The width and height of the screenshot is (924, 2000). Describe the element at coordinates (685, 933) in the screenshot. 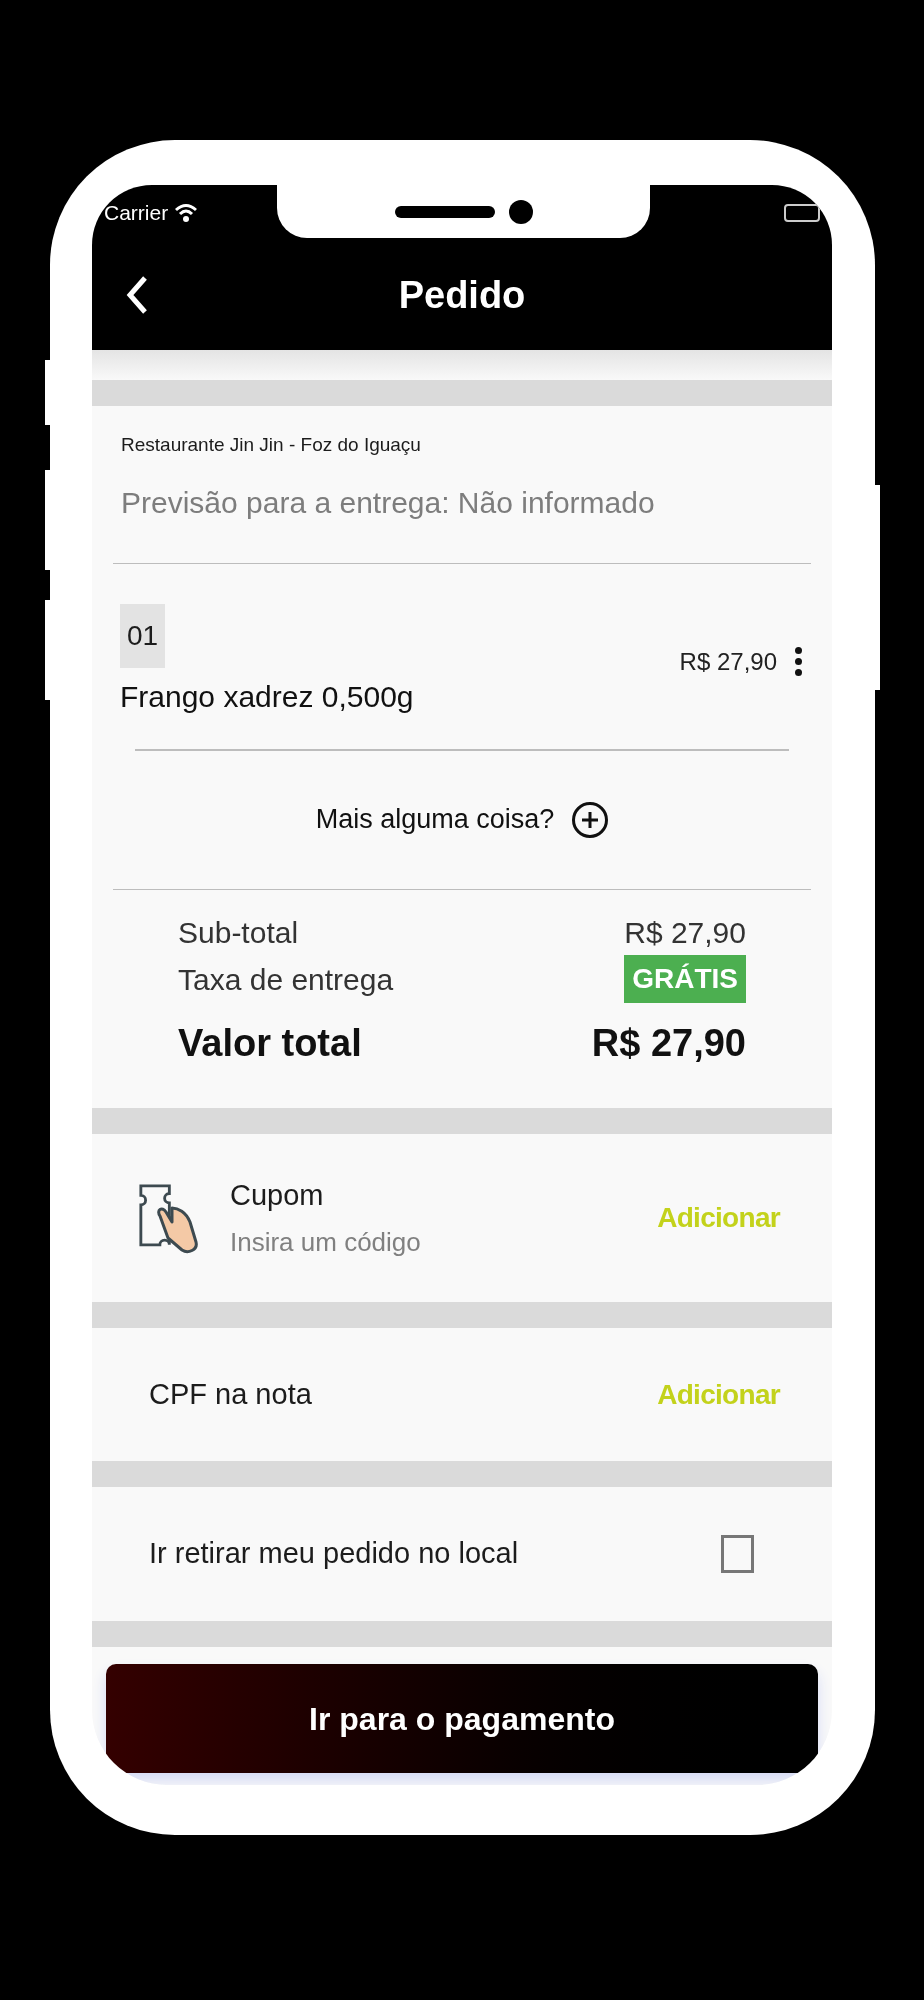

I see `subtotal-value: R$ 27,90` at that location.